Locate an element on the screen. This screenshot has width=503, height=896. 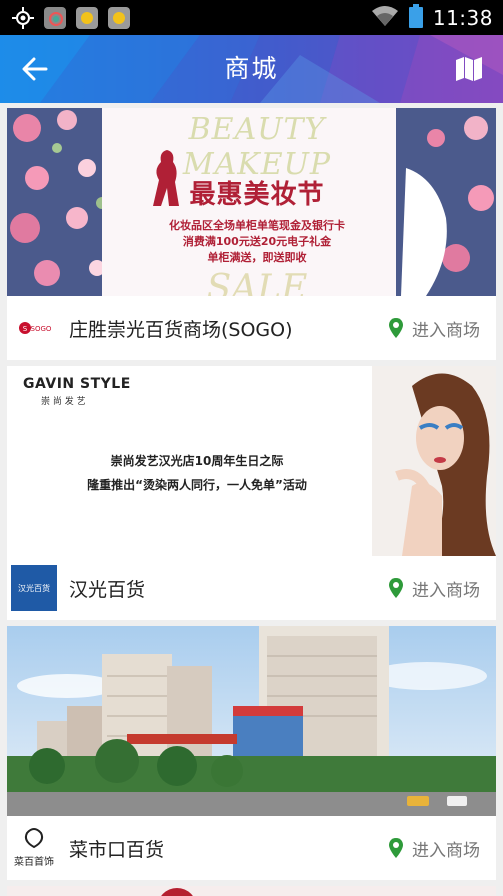
model-photo is located at coordinates (434, 461).